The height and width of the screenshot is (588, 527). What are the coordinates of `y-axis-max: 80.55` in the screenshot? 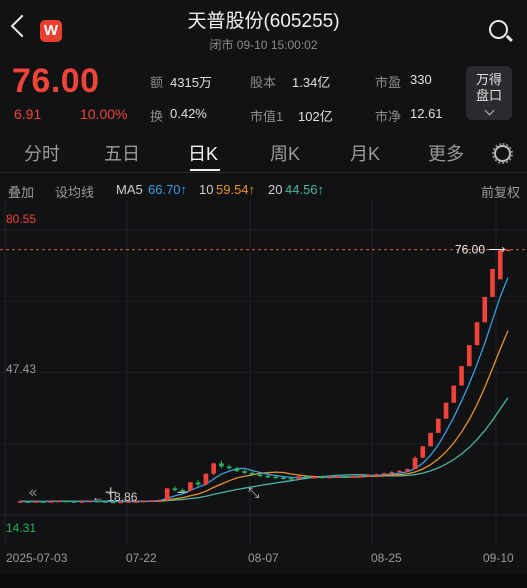 It's located at (21, 219).